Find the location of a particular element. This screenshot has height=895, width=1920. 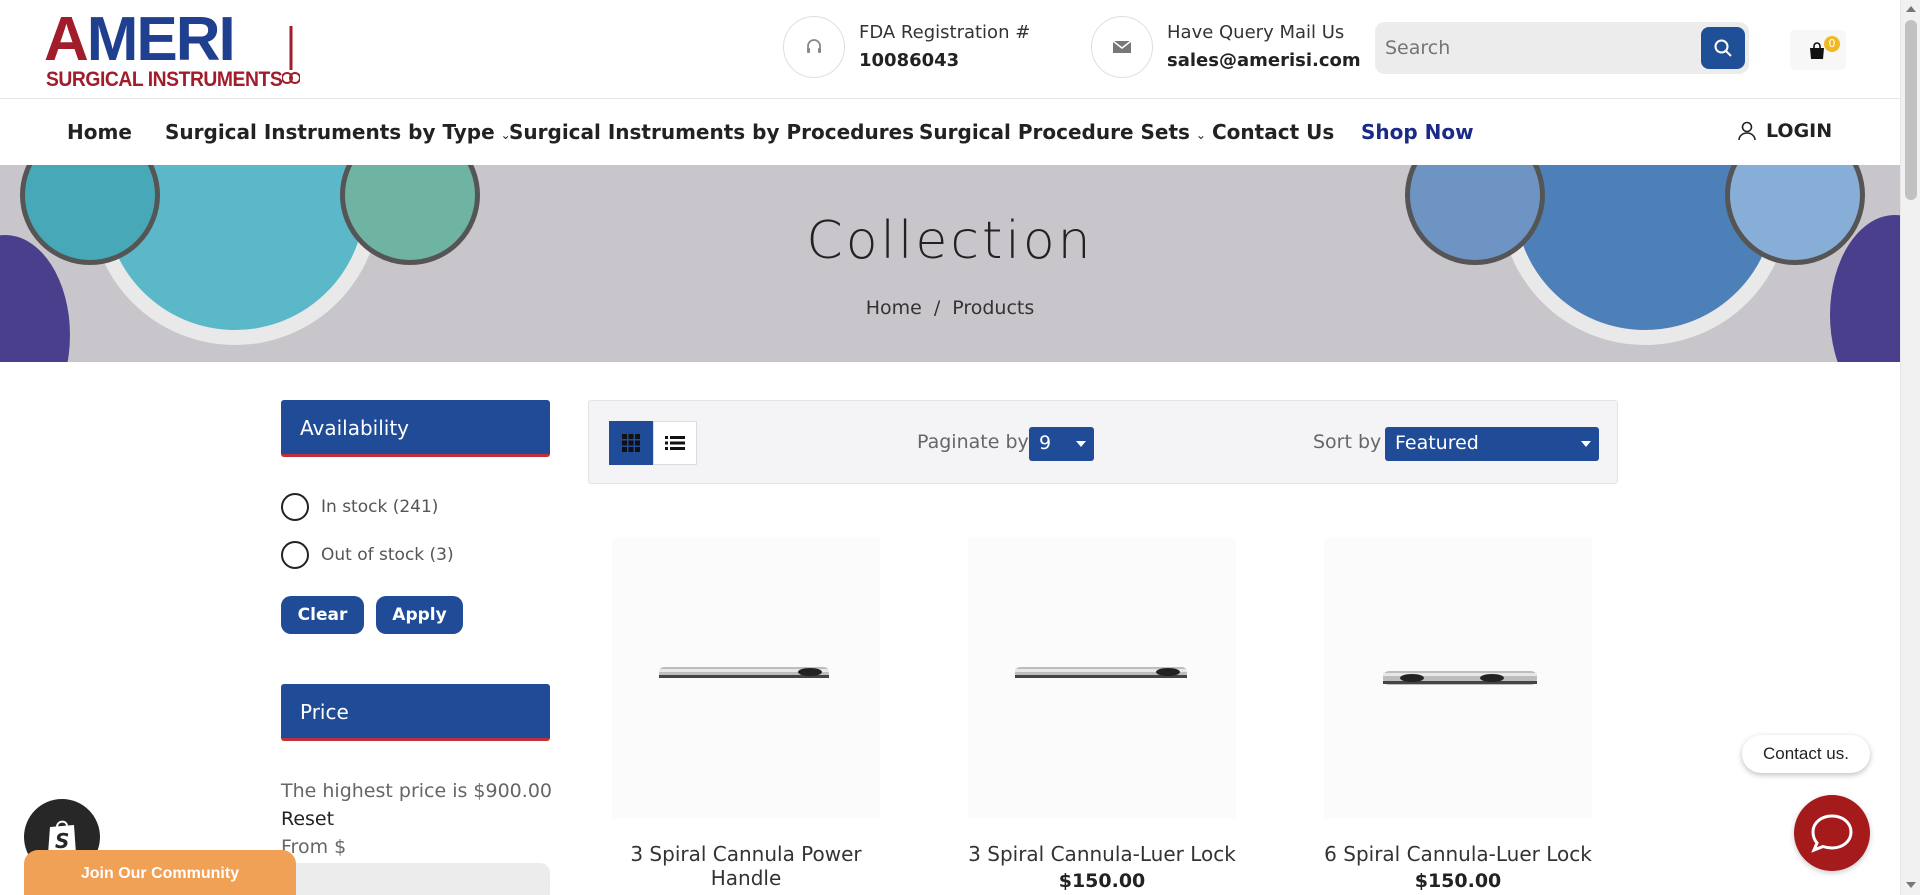

grid-view-button is located at coordinates (631, 443).